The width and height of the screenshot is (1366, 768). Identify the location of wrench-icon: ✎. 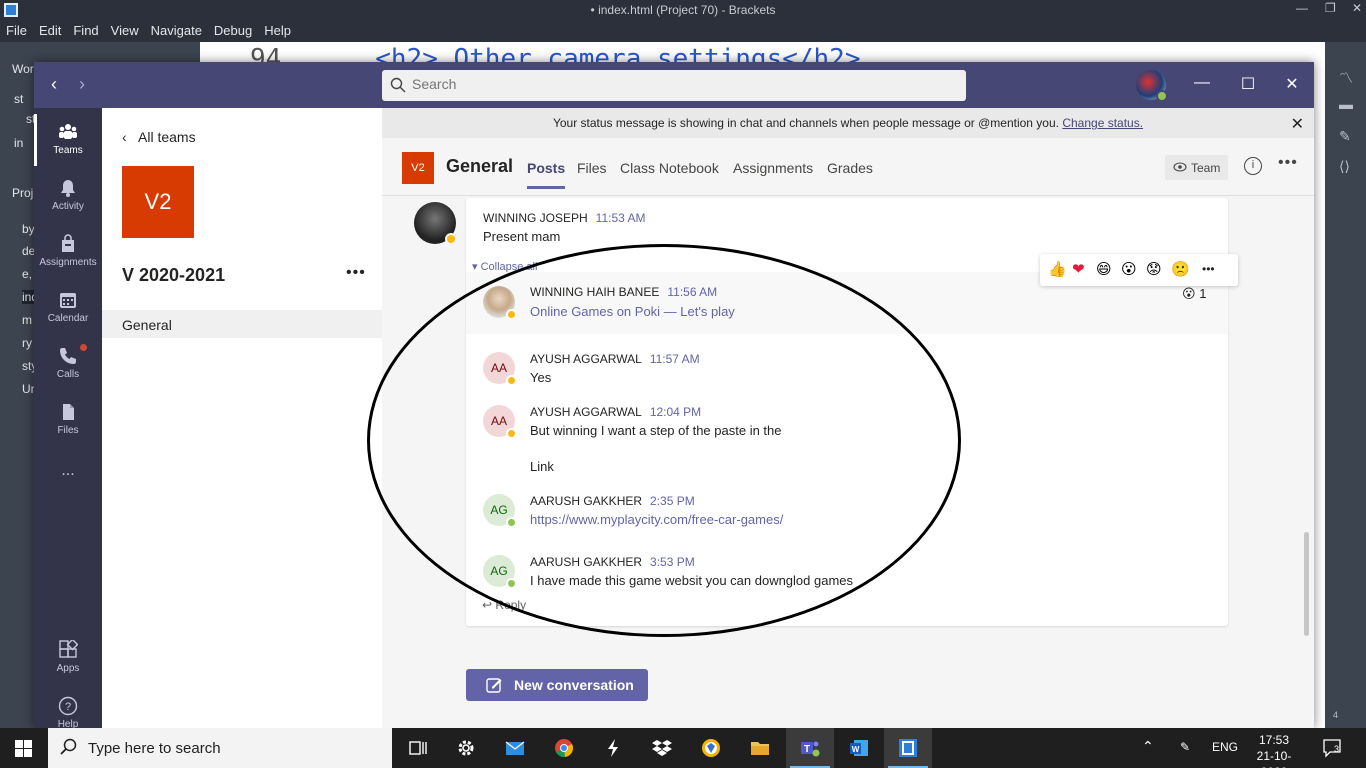
(1347, 136).